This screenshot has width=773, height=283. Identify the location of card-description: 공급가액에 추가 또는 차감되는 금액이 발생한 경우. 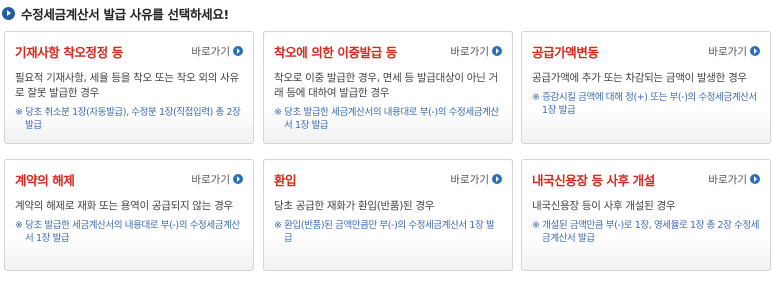
(639, 78).